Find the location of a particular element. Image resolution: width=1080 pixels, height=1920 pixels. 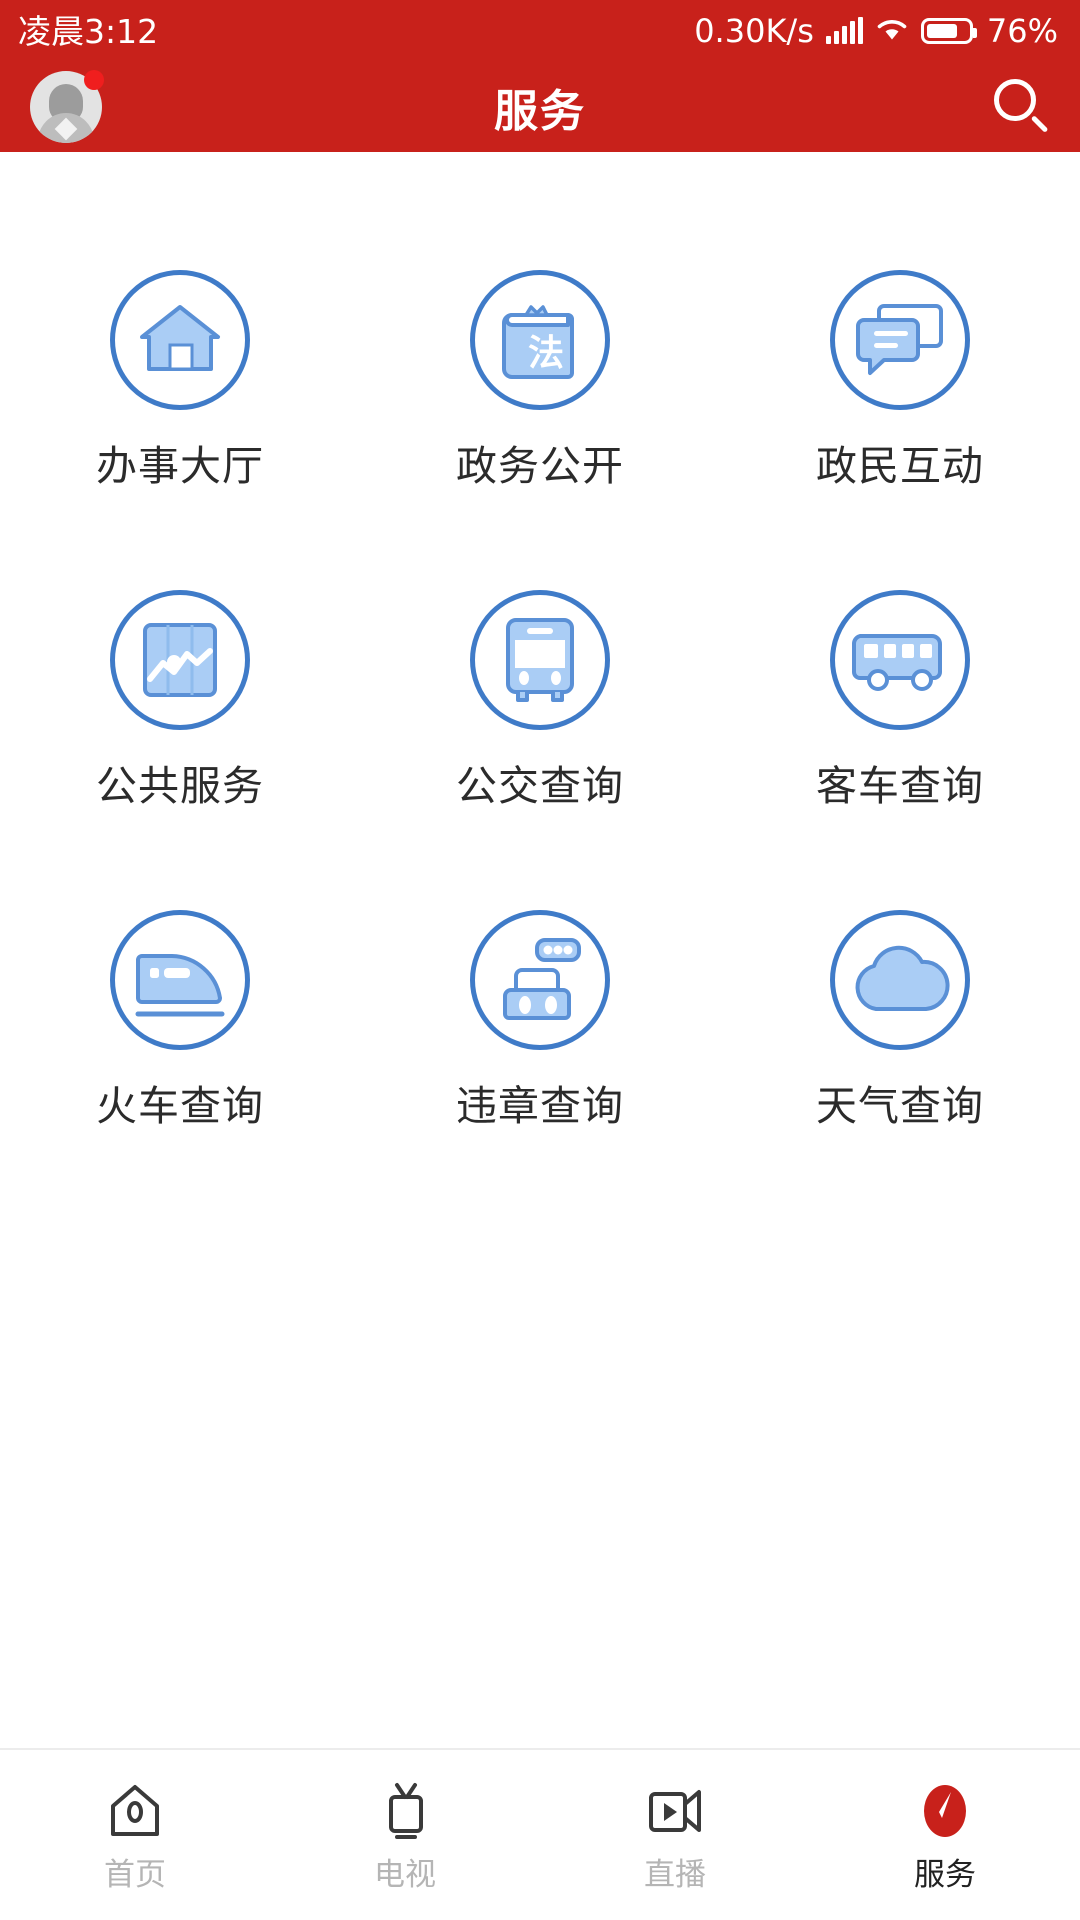

tab-service: 服务 is located at coordinates (945, 1835).